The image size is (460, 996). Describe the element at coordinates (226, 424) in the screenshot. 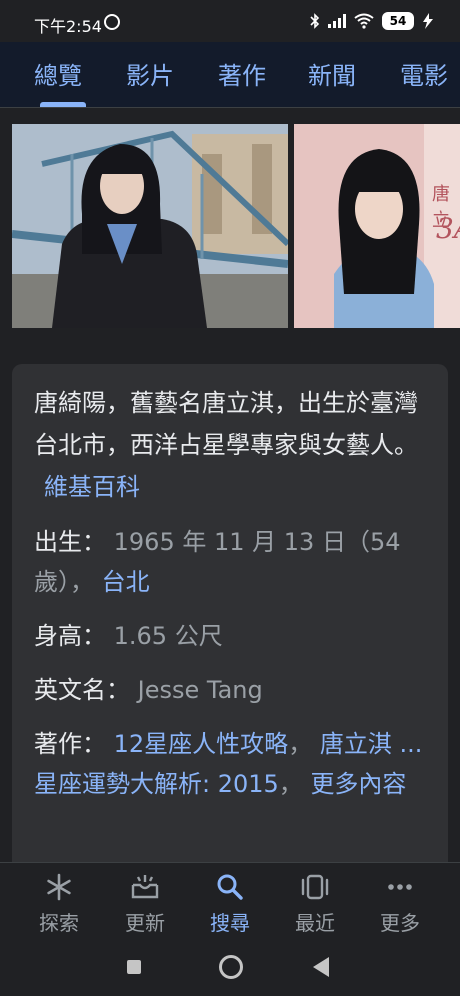

I see `description-text: 唐綺陽，舊藝名唐立淇，出生於臺灣台北市，西洋占星學專家與女藝人。` at that location.